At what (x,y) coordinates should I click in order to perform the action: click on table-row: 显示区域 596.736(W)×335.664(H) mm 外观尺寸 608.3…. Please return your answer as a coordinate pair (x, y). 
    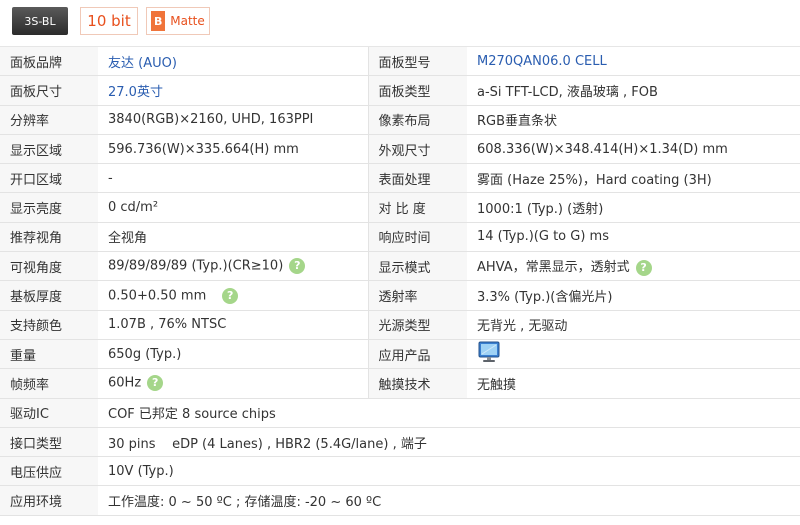
    Looking at the image, I should click on (400, 149).